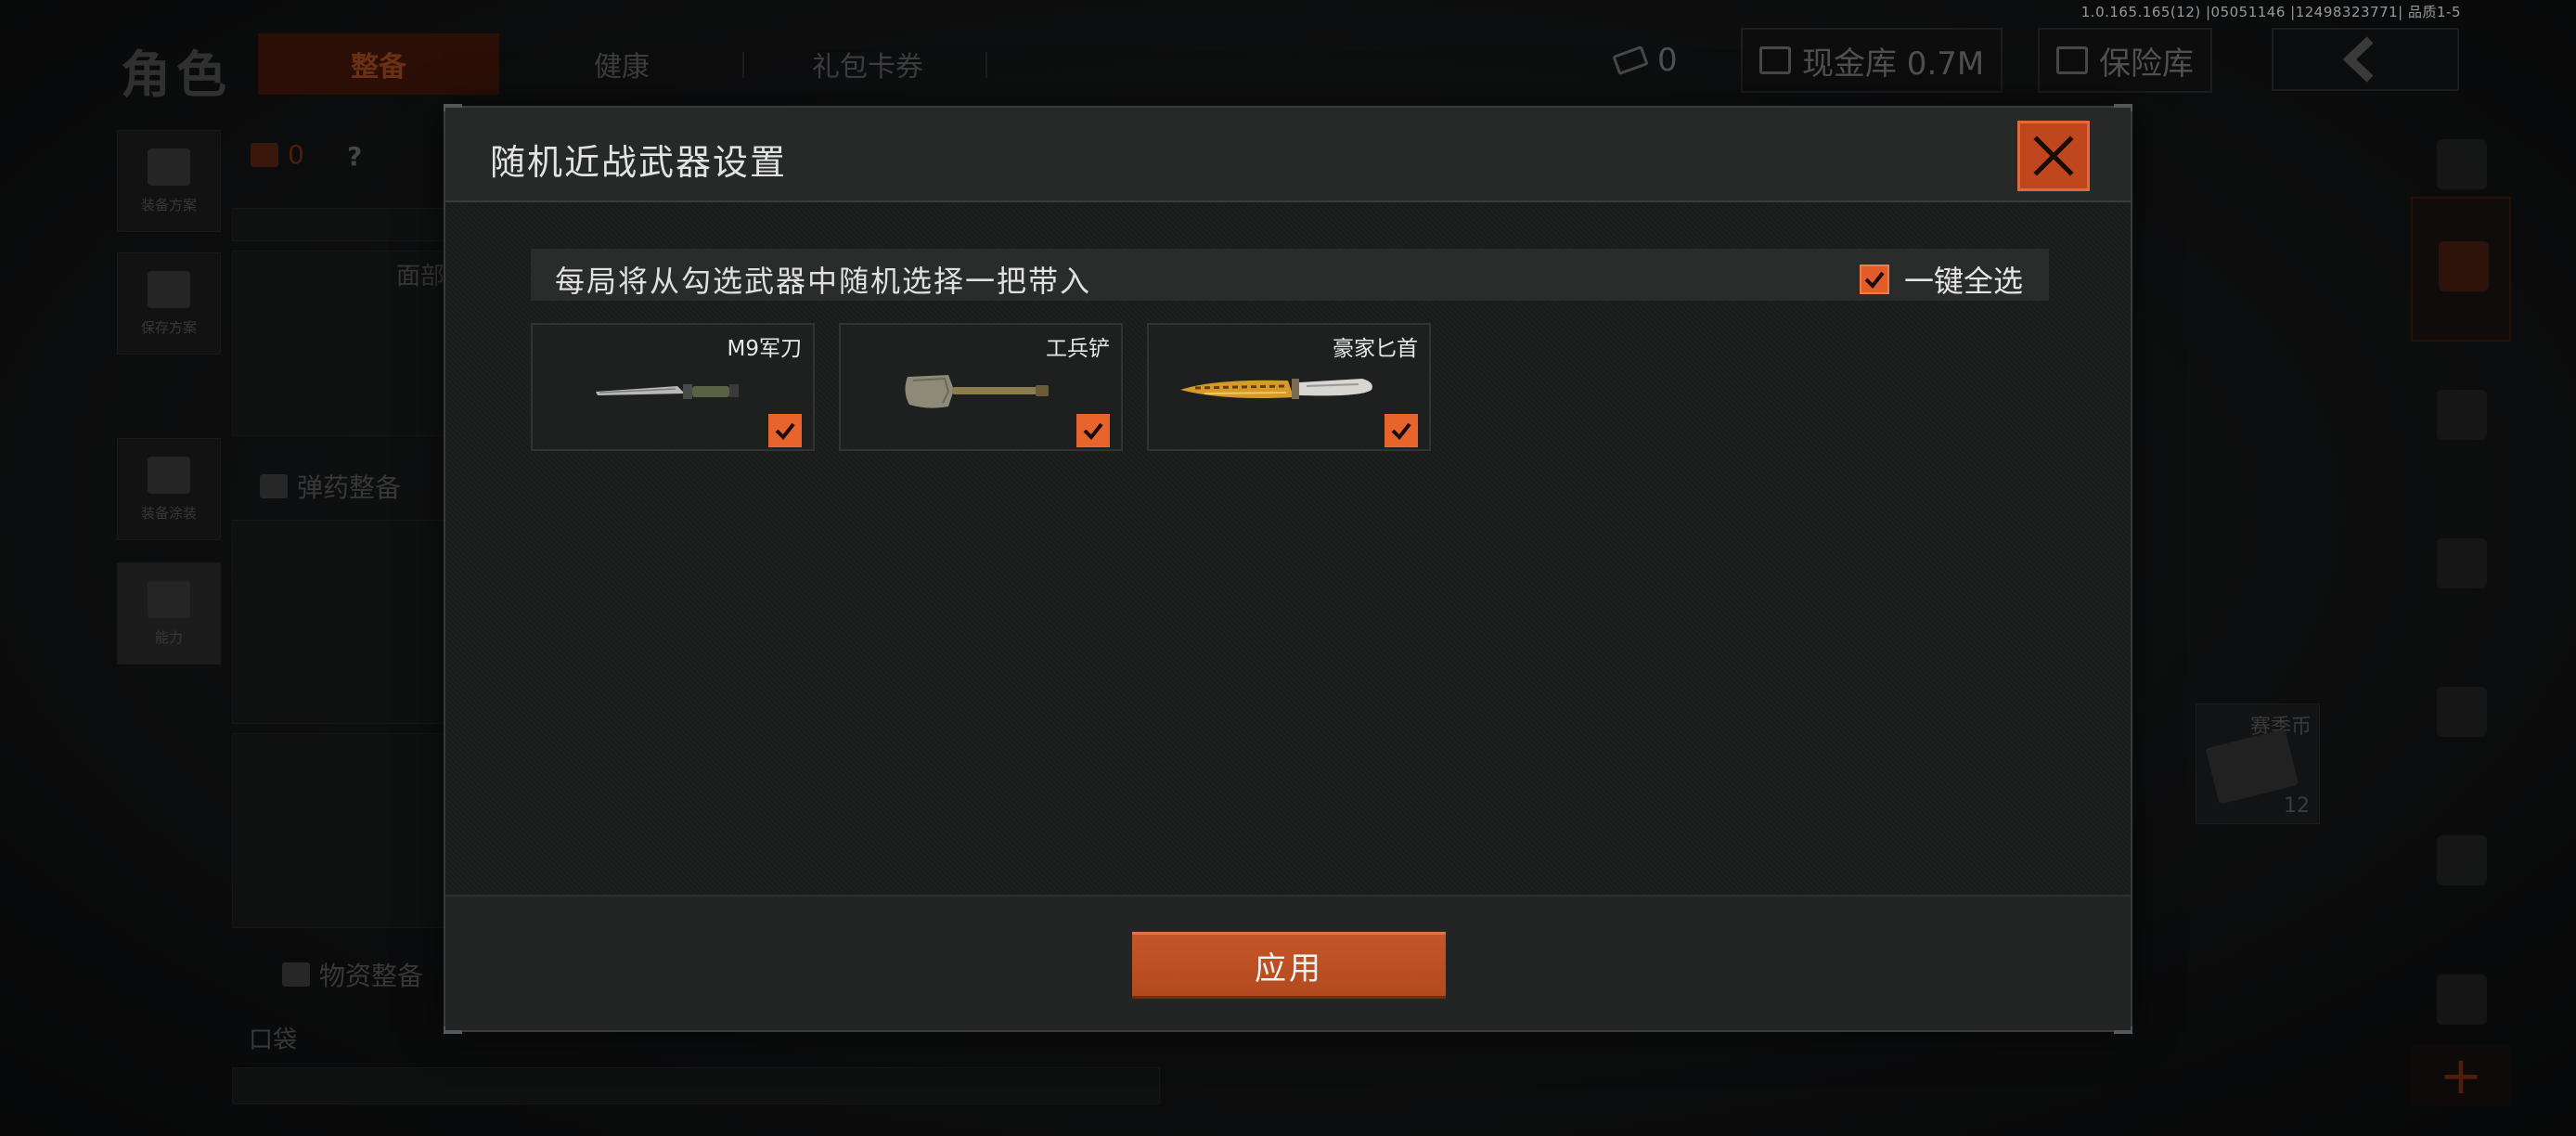 This screenshot has width=2576, height=1136. I want to click on weapon-card-gold-dagger: 豪家匕首, so click(1289, 387).